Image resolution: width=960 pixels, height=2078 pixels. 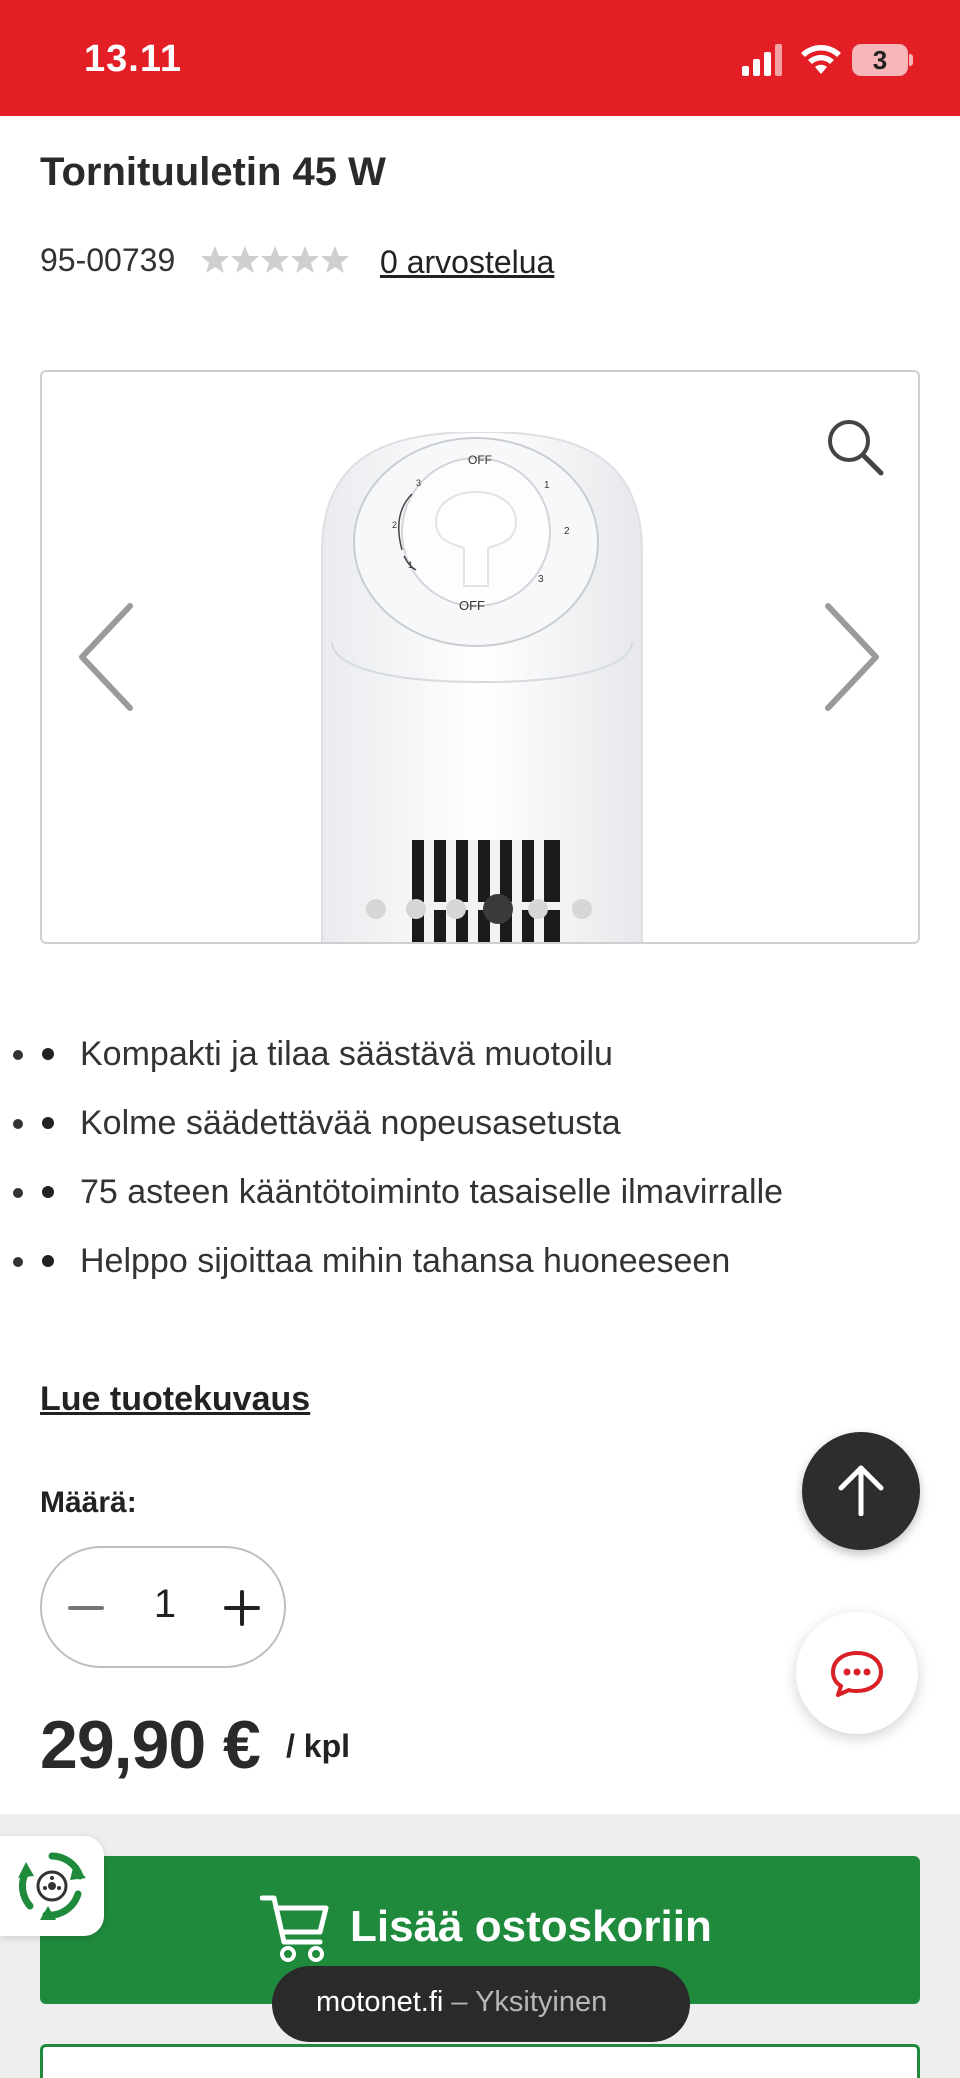 I want to click on chat-bubble-icon, so click(x=857, y=1674).